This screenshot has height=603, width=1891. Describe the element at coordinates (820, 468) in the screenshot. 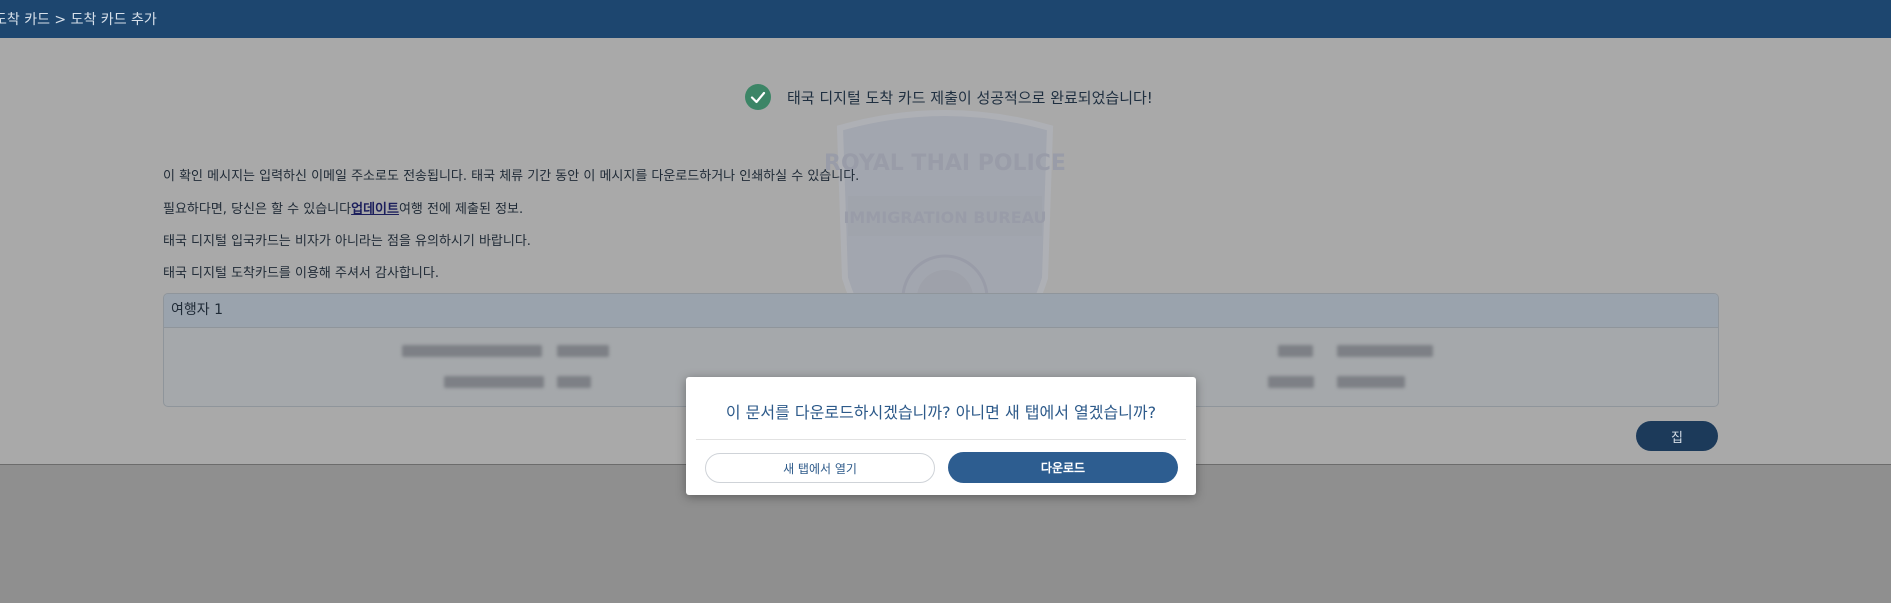

I see `open-in-new-tab-button: 새 탭에서 열기` at that location.